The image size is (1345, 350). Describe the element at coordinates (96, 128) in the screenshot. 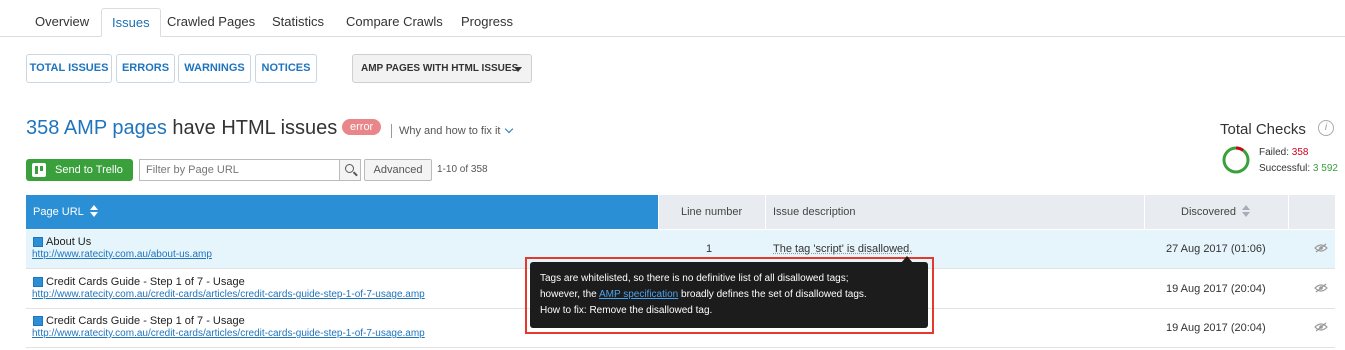

I see `pages-count-link: 358 AMP pages` at that location.